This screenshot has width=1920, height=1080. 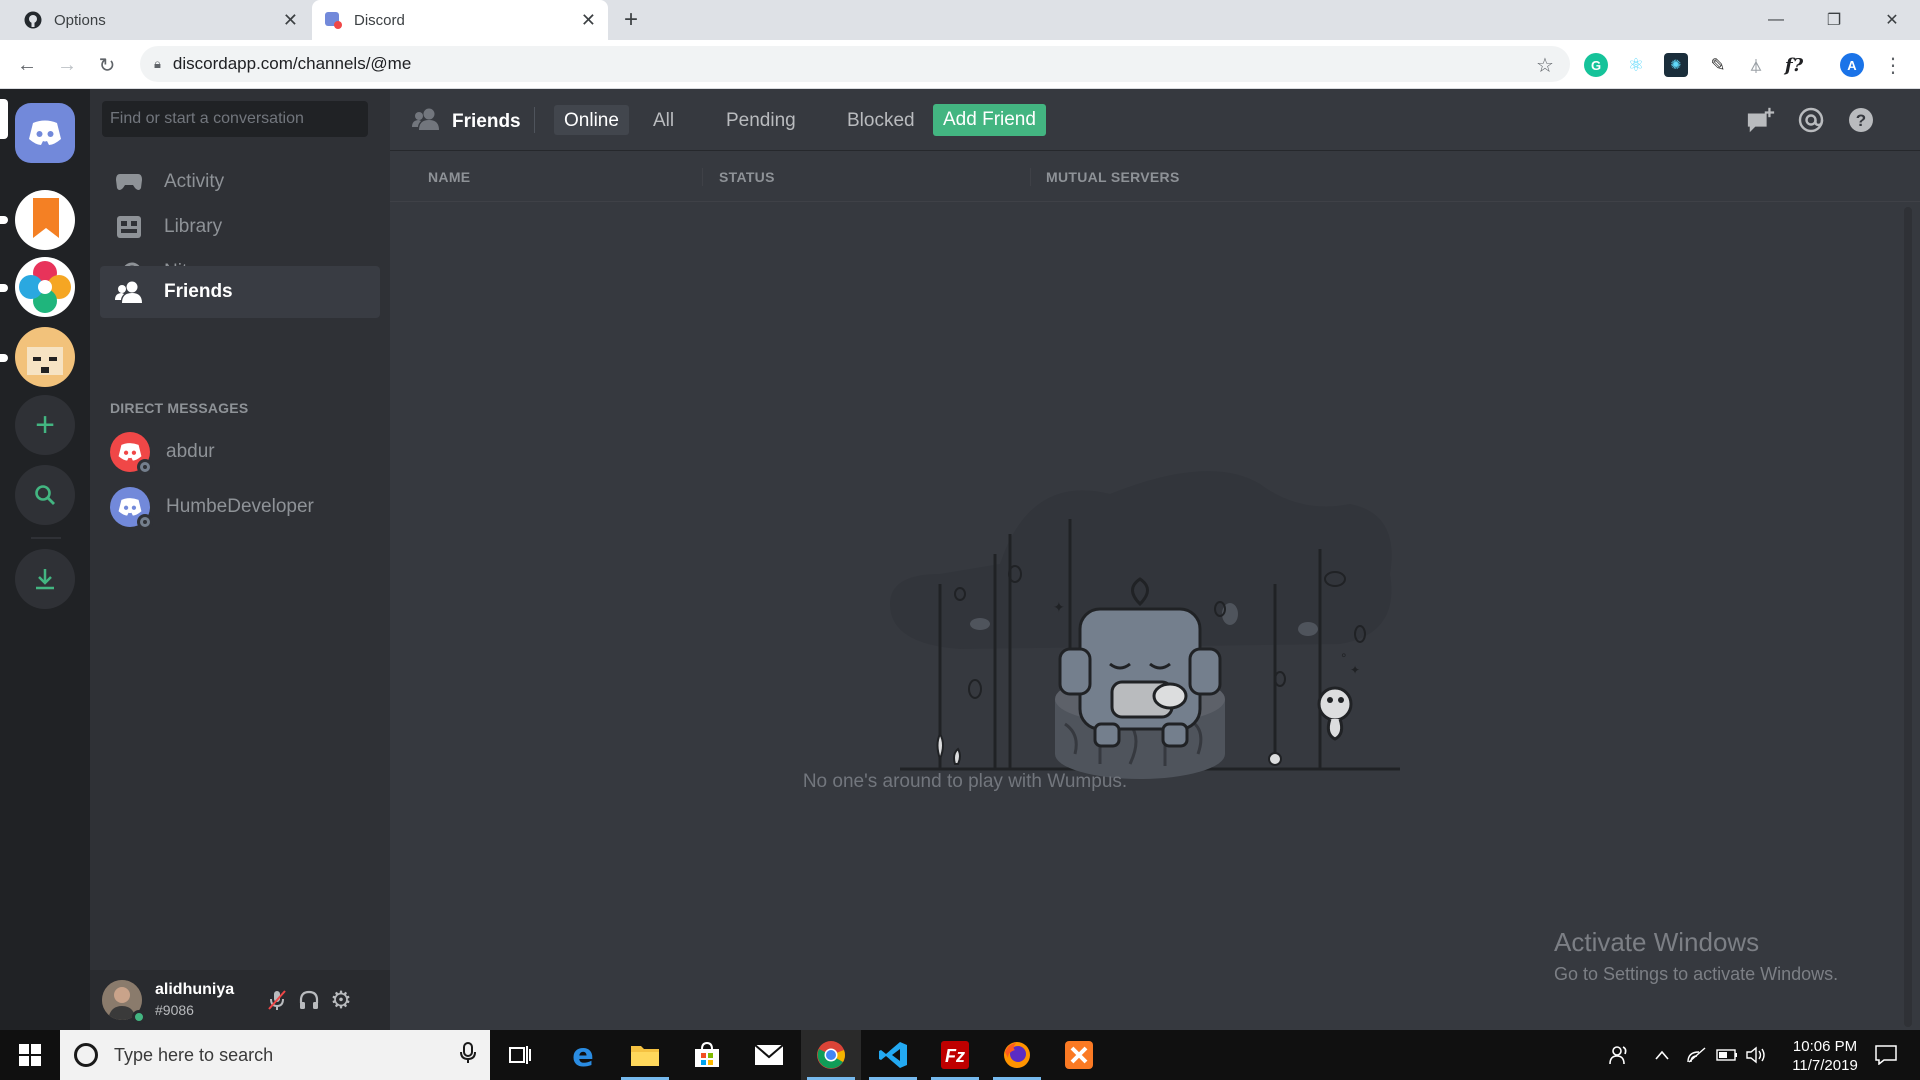 I want to click on back-arrow-icon: ←, so click(x=27, y=65).